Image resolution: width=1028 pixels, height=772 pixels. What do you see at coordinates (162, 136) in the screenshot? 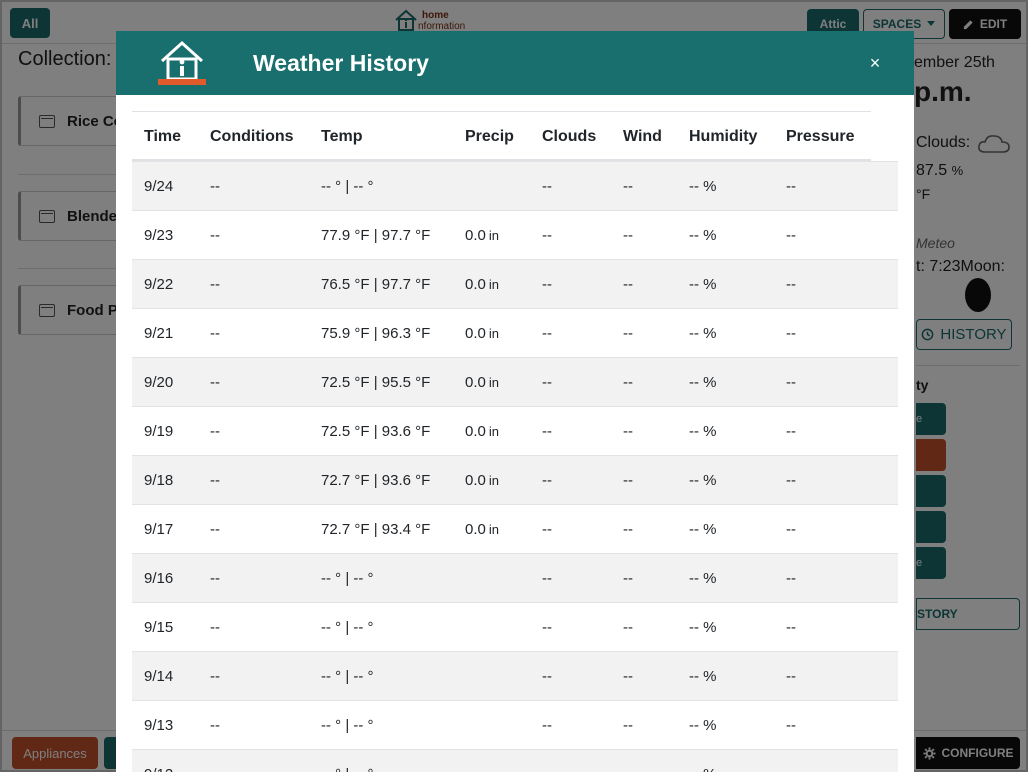
I see `column-header-time: Time` at bounding box center [162, 136].